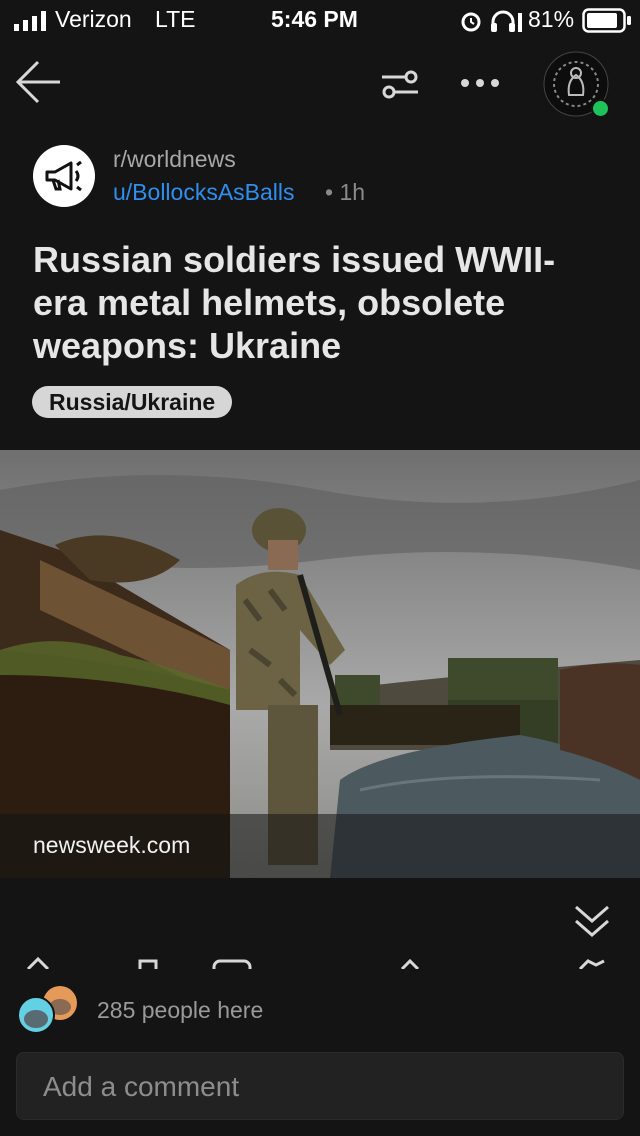  What do you see at coordinates (591, 964) in the screenshot?
I see `award-icon` at bounding box center [591, 964].